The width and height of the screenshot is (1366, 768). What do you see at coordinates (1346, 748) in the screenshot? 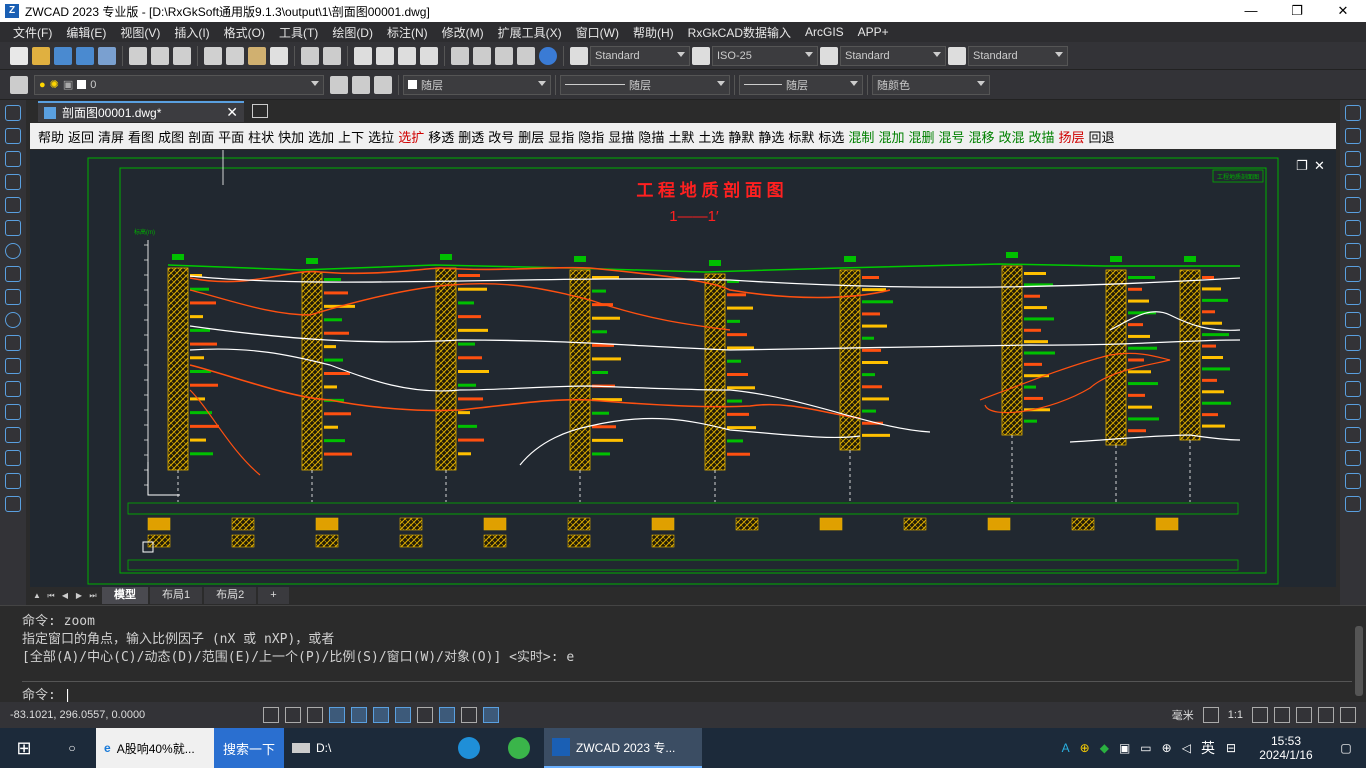
I see `notification-icon: ▢` at bounding box center [1346, 748].